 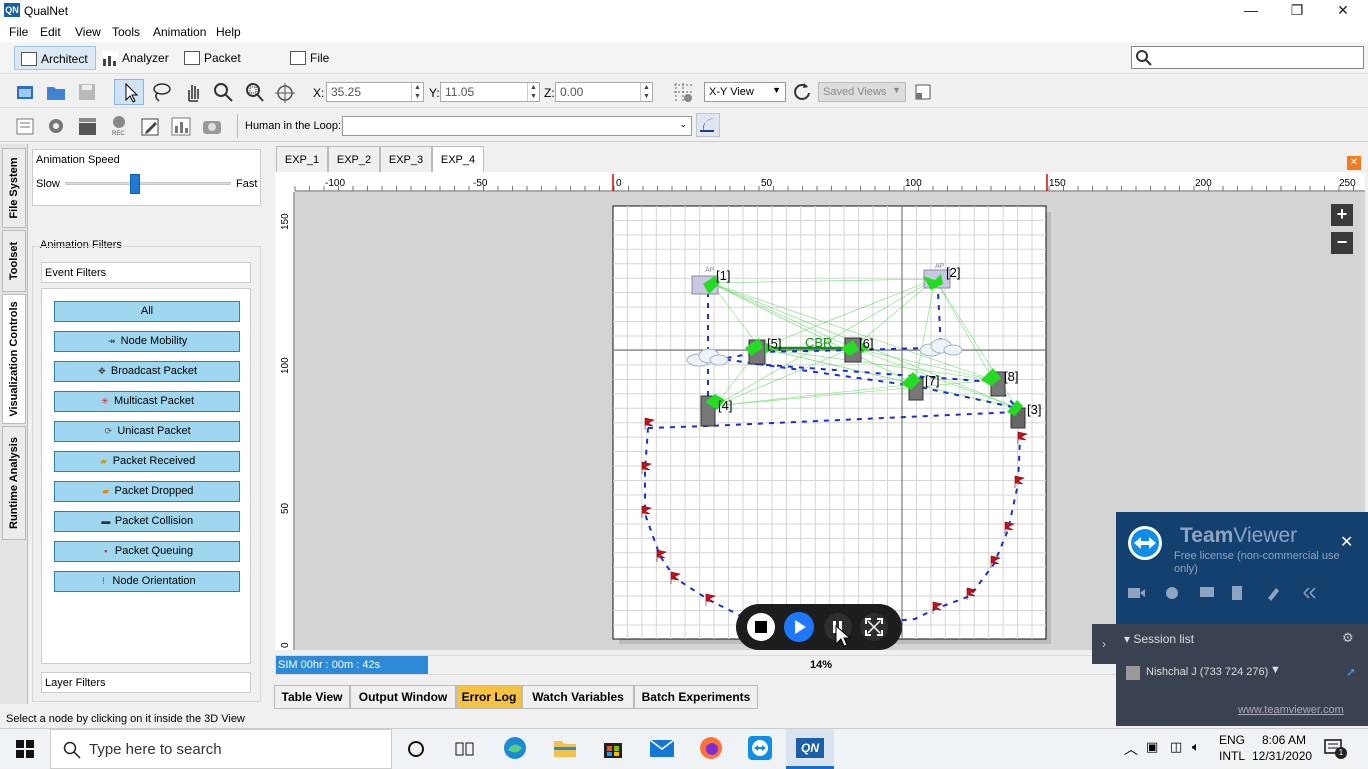 What do you see at coordinates (193, 92) in the screenshot?
I see `pan-hand-icon` at bounding box center [193, 92].